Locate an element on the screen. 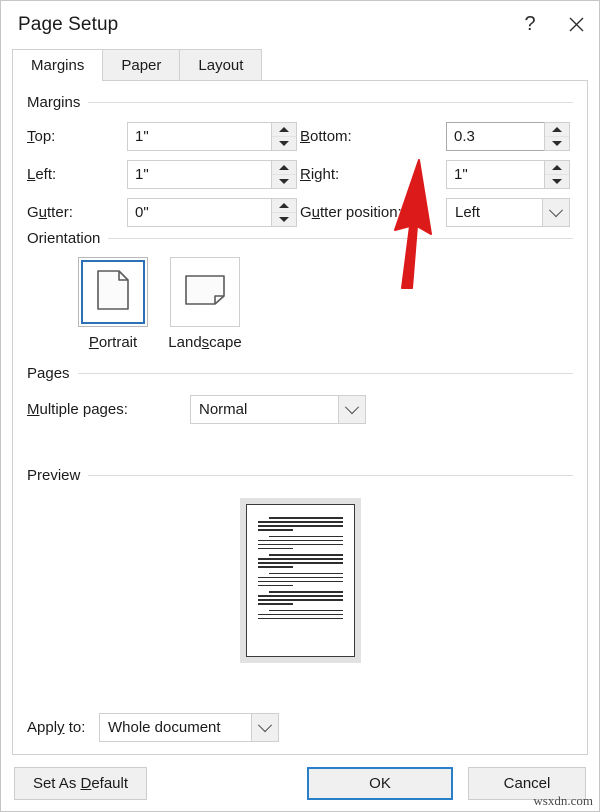 This screenshot has height=812, width=600. right-margin-spinner: 1" is located at coordinates (508, 174).